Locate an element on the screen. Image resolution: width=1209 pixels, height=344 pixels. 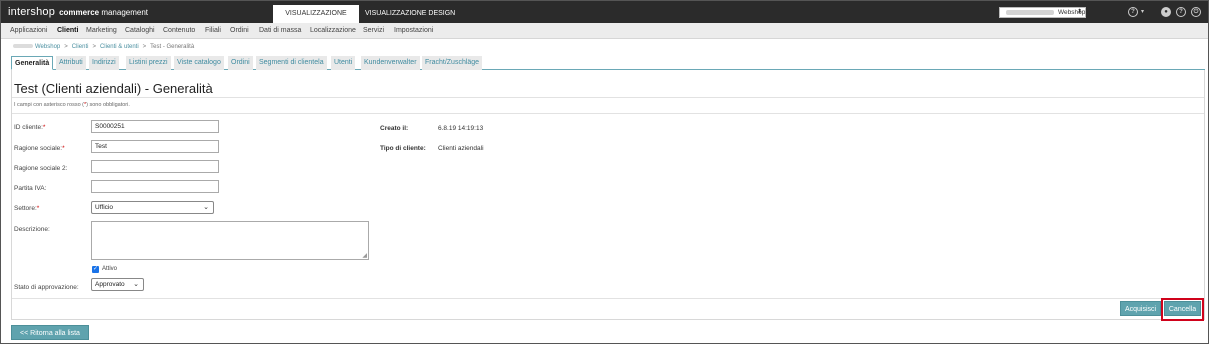
breadcrumb-redacted is located at coordinates (23, 46).